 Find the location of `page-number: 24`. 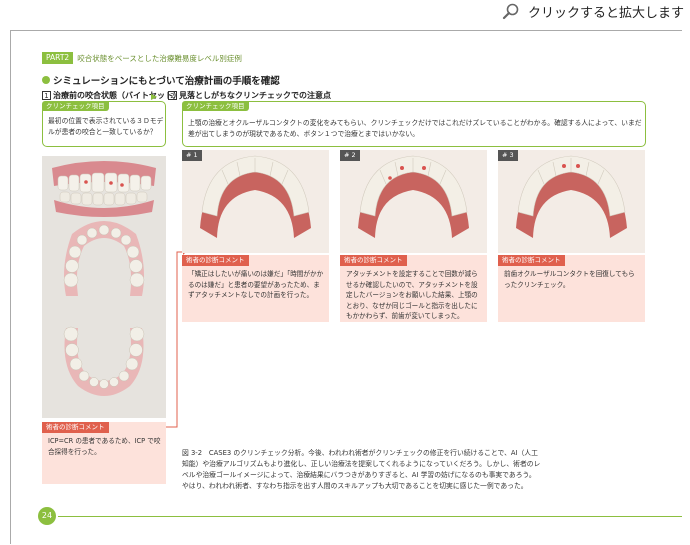

page-number: 24 is located at coordinates (47, 516).